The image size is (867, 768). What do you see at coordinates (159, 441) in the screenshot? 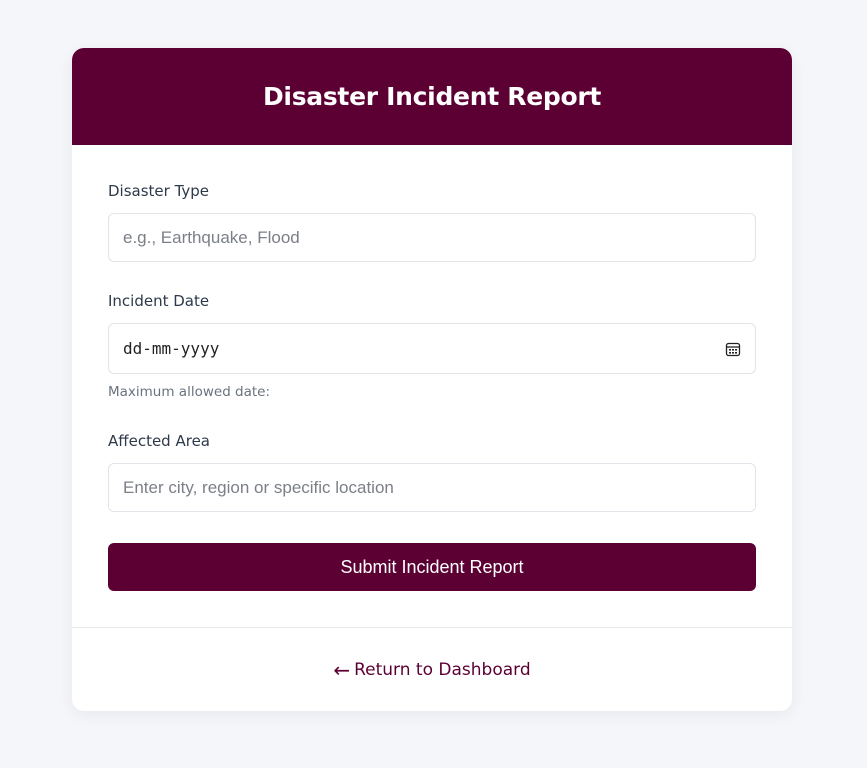
I see `affected-area-label: Affected Area` at bounding box center [159, 441].